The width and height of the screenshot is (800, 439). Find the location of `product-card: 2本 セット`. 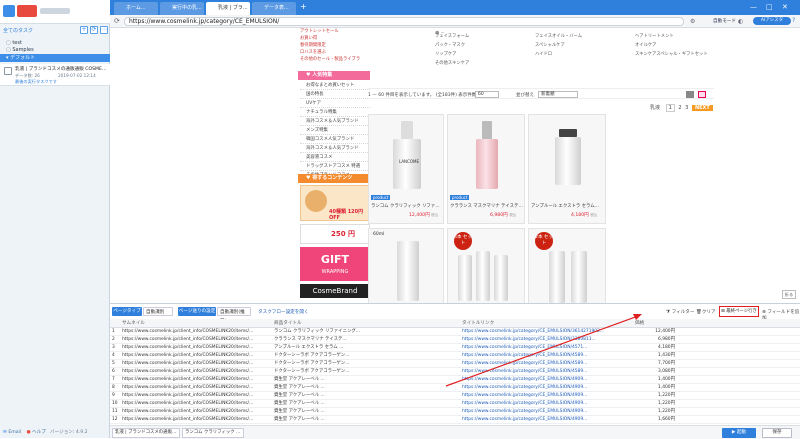

product-card: 2本 セット is located at coordinates (567, 265).